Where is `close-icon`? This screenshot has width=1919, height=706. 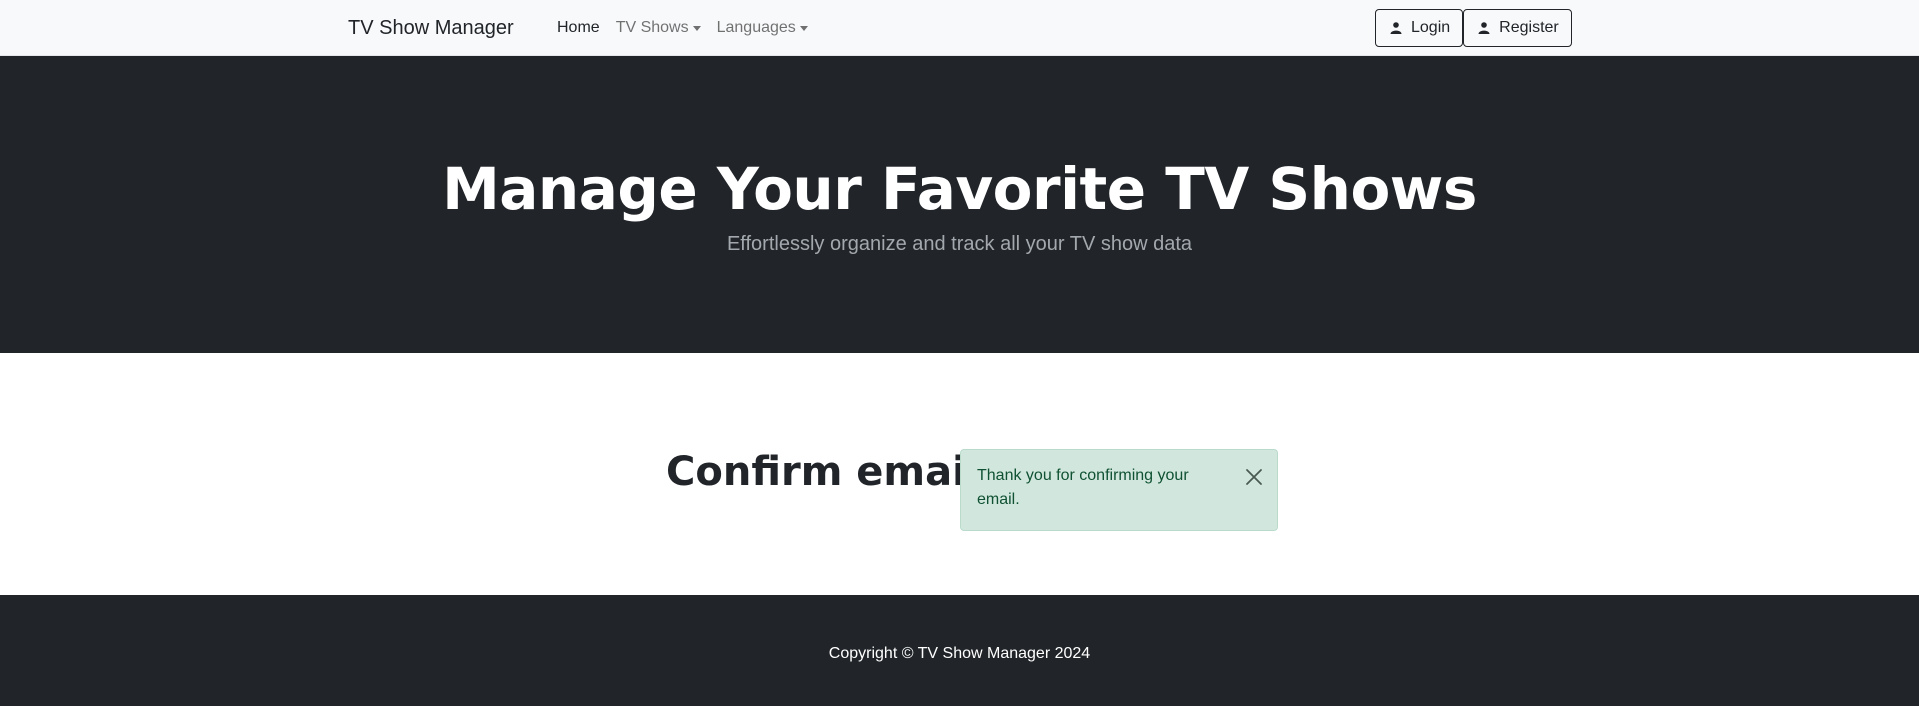 close-icon is located at coordinates (1254, 477).